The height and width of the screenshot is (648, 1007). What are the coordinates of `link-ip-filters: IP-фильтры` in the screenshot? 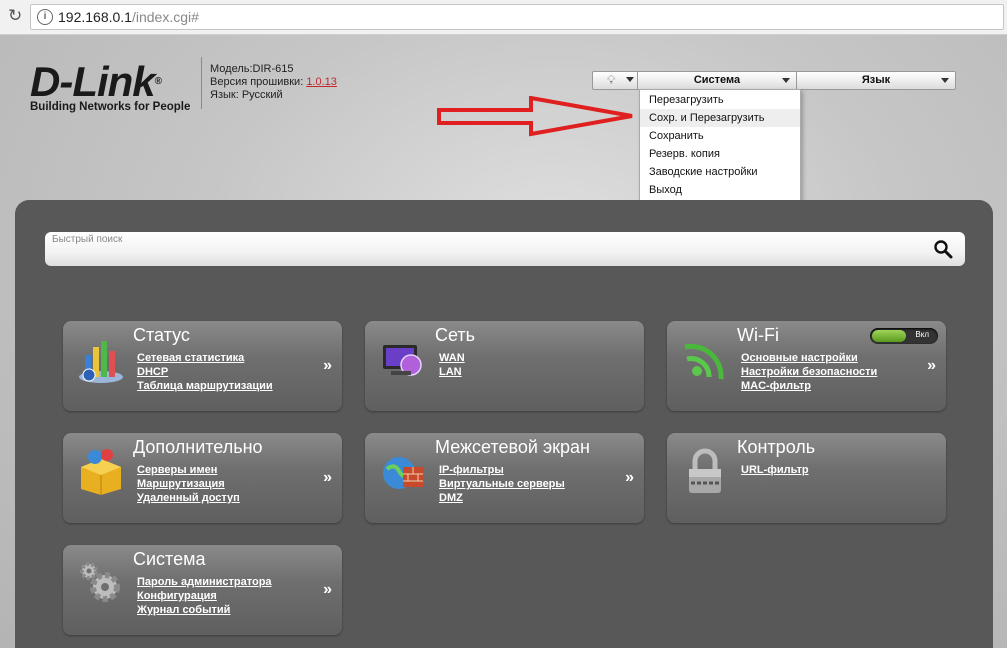 It's located at (502, 470).